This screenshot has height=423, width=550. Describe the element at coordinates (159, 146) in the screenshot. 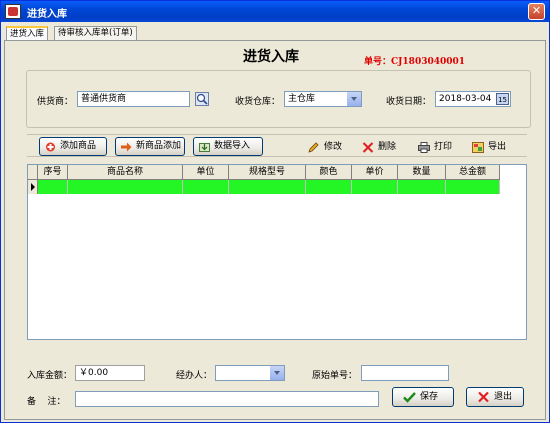

I see `new-product-add-label: 新商品添加` at that location.